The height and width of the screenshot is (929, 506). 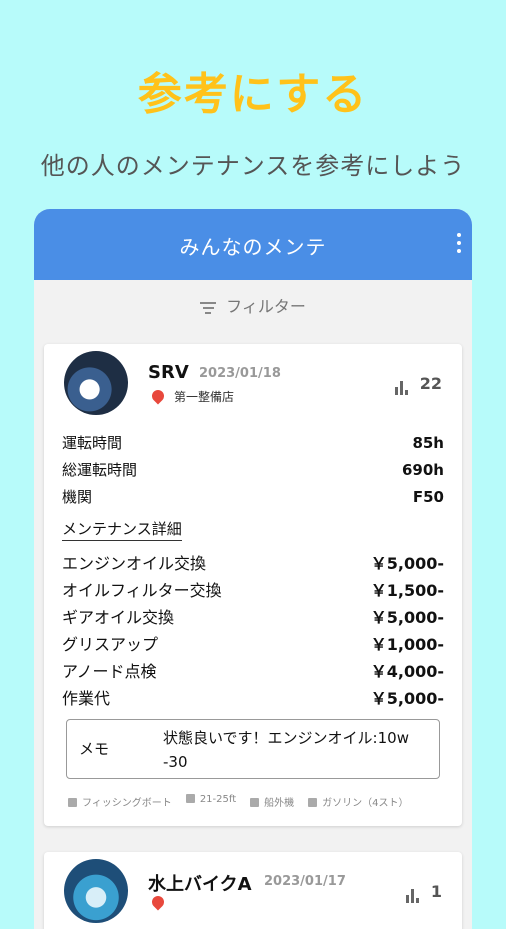 What do you see at coordinates (190, 798) in the screenshot?
I see `ruler-icon` at bounding box center [190, 798].